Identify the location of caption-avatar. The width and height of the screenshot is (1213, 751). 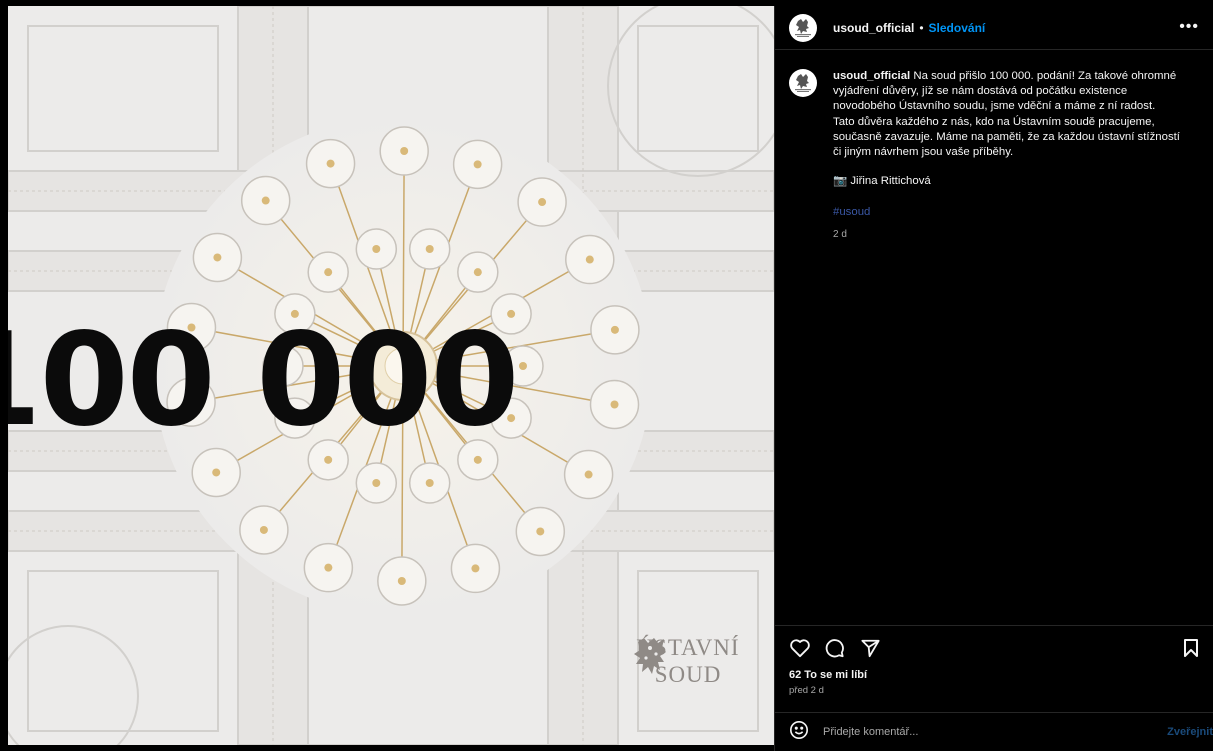
(803, 83).